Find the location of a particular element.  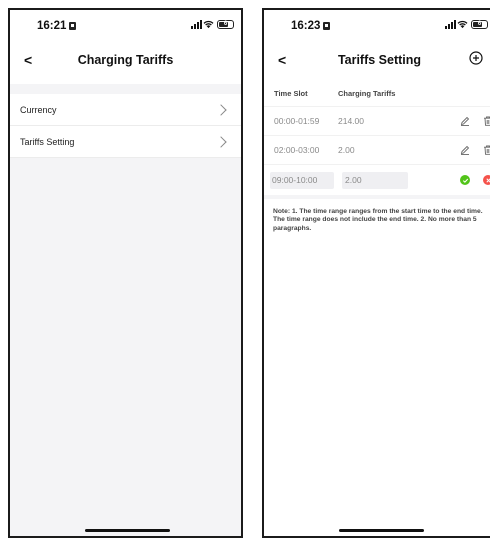

cell-time-slot: 02:00-03:00 is located at coordinates (297, 150).